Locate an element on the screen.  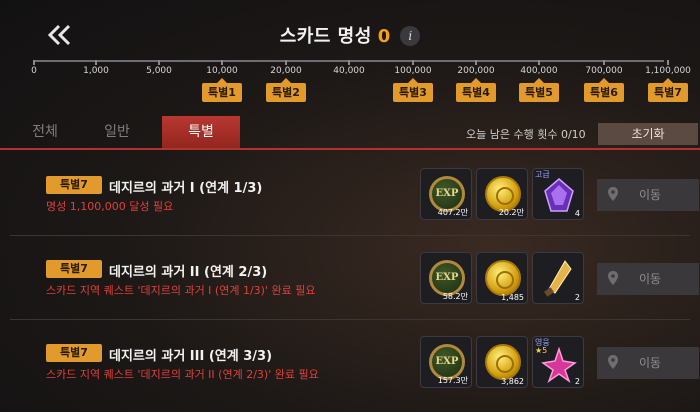
reward-item: 고급 4 is located at coordinates (558, 194).